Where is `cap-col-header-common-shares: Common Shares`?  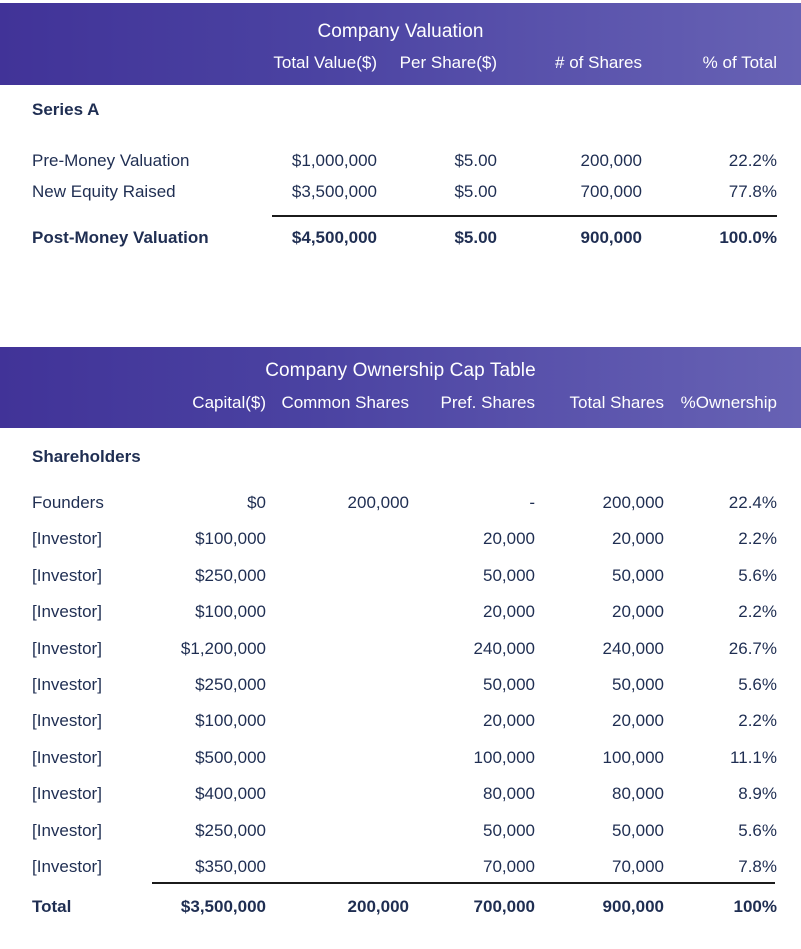 cap-col-header-common-shares: Common Shares is located at coordinates (345, 402).